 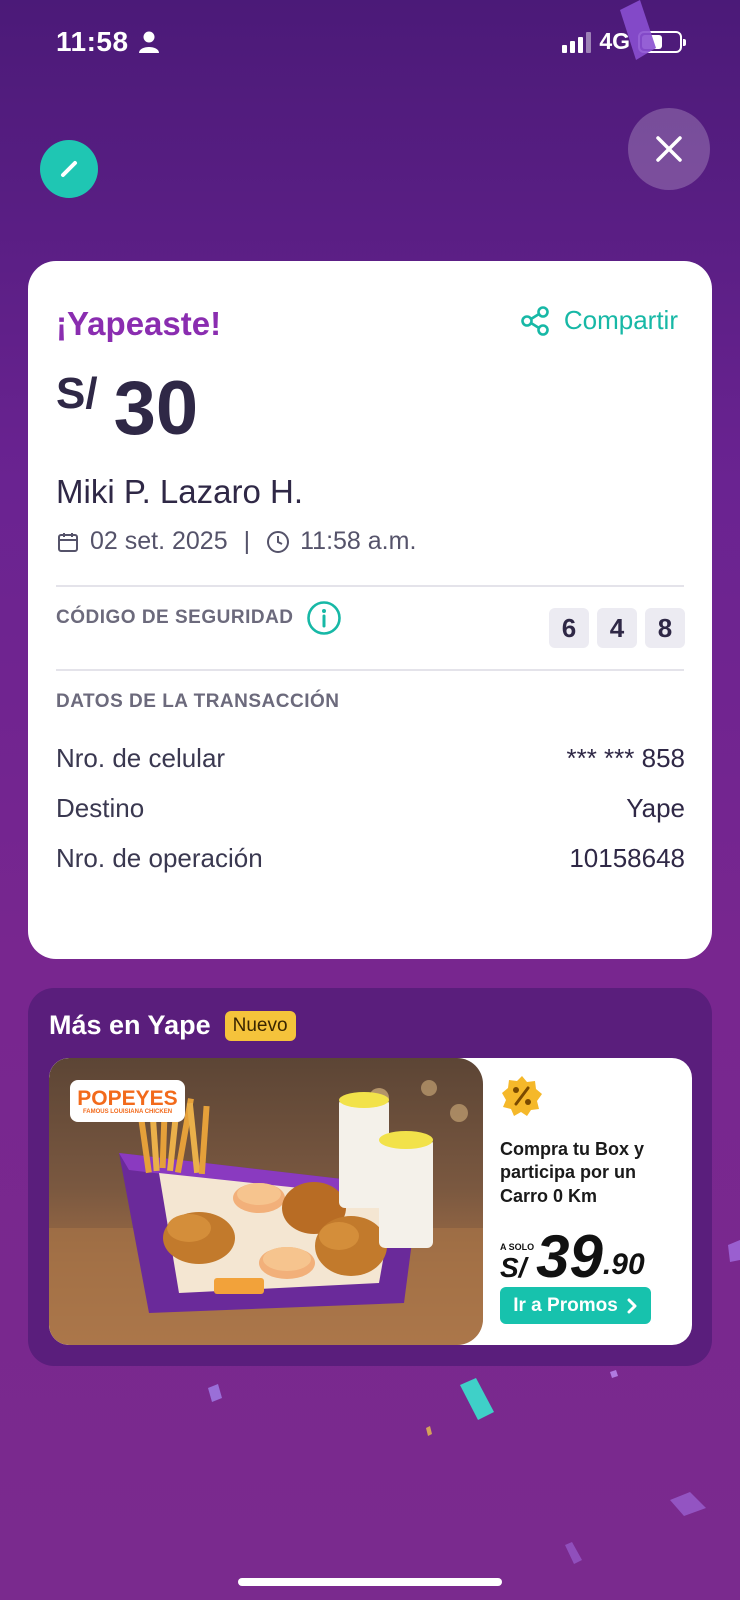 What do you see at coordinates (100, 808) in the screenshot?
I see `destination-label: Destino` at bounding box center [100, 808].